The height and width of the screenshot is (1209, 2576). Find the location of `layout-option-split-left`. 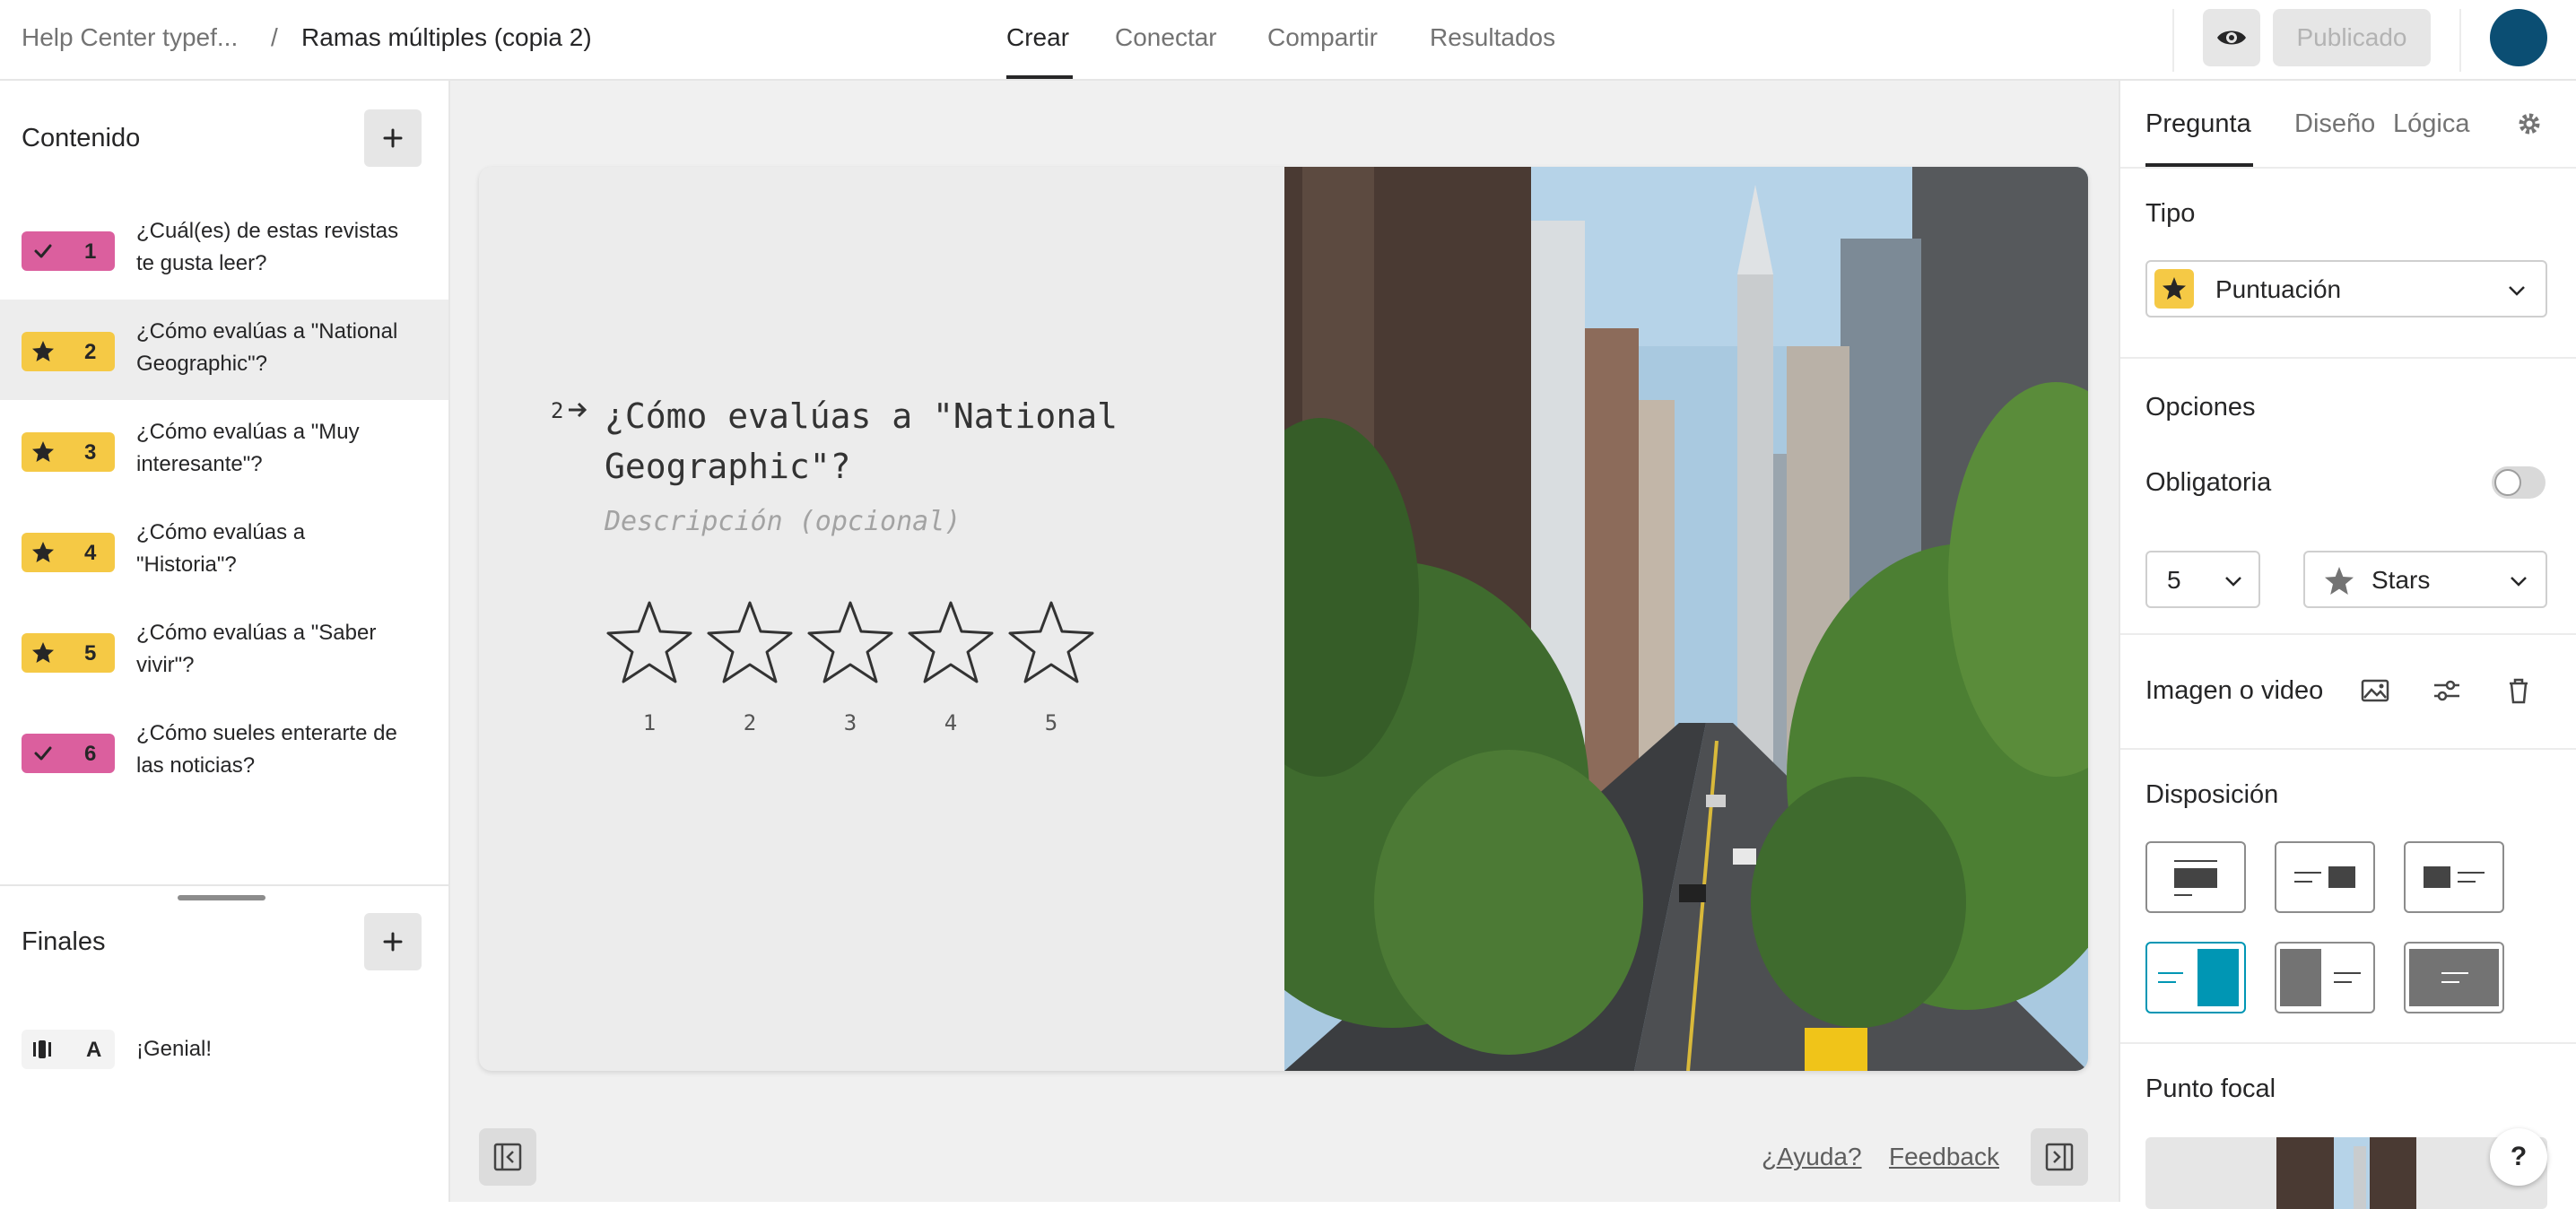

layout-option-split-left is located at coordinates (2454, 877).